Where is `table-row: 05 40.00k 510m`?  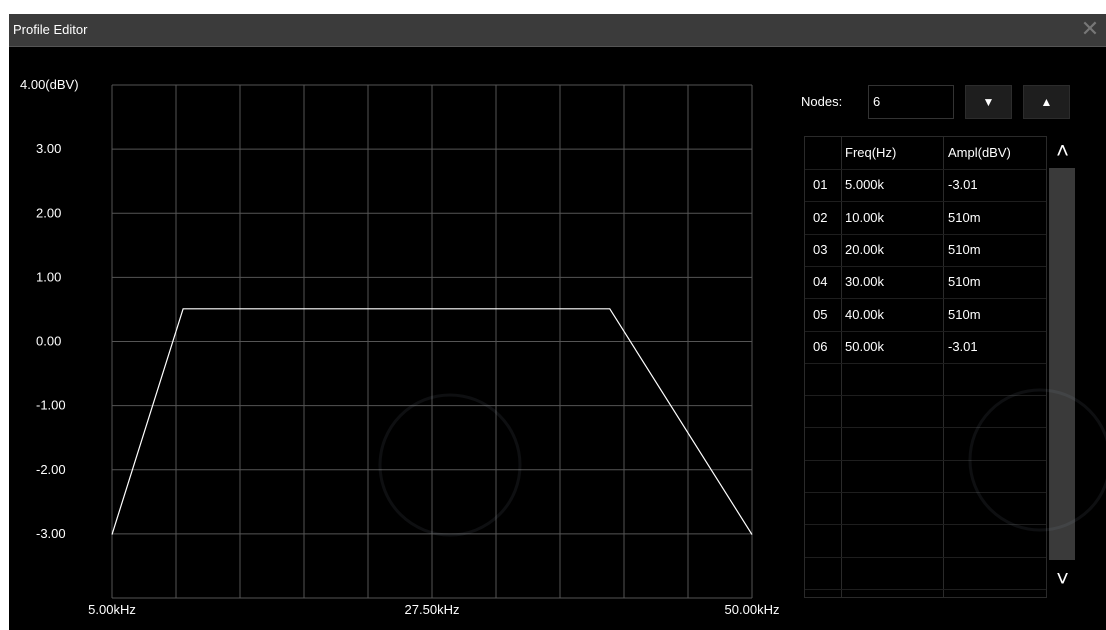
table-row: 05 40.00k 510m is located at coordinates (925, 315).